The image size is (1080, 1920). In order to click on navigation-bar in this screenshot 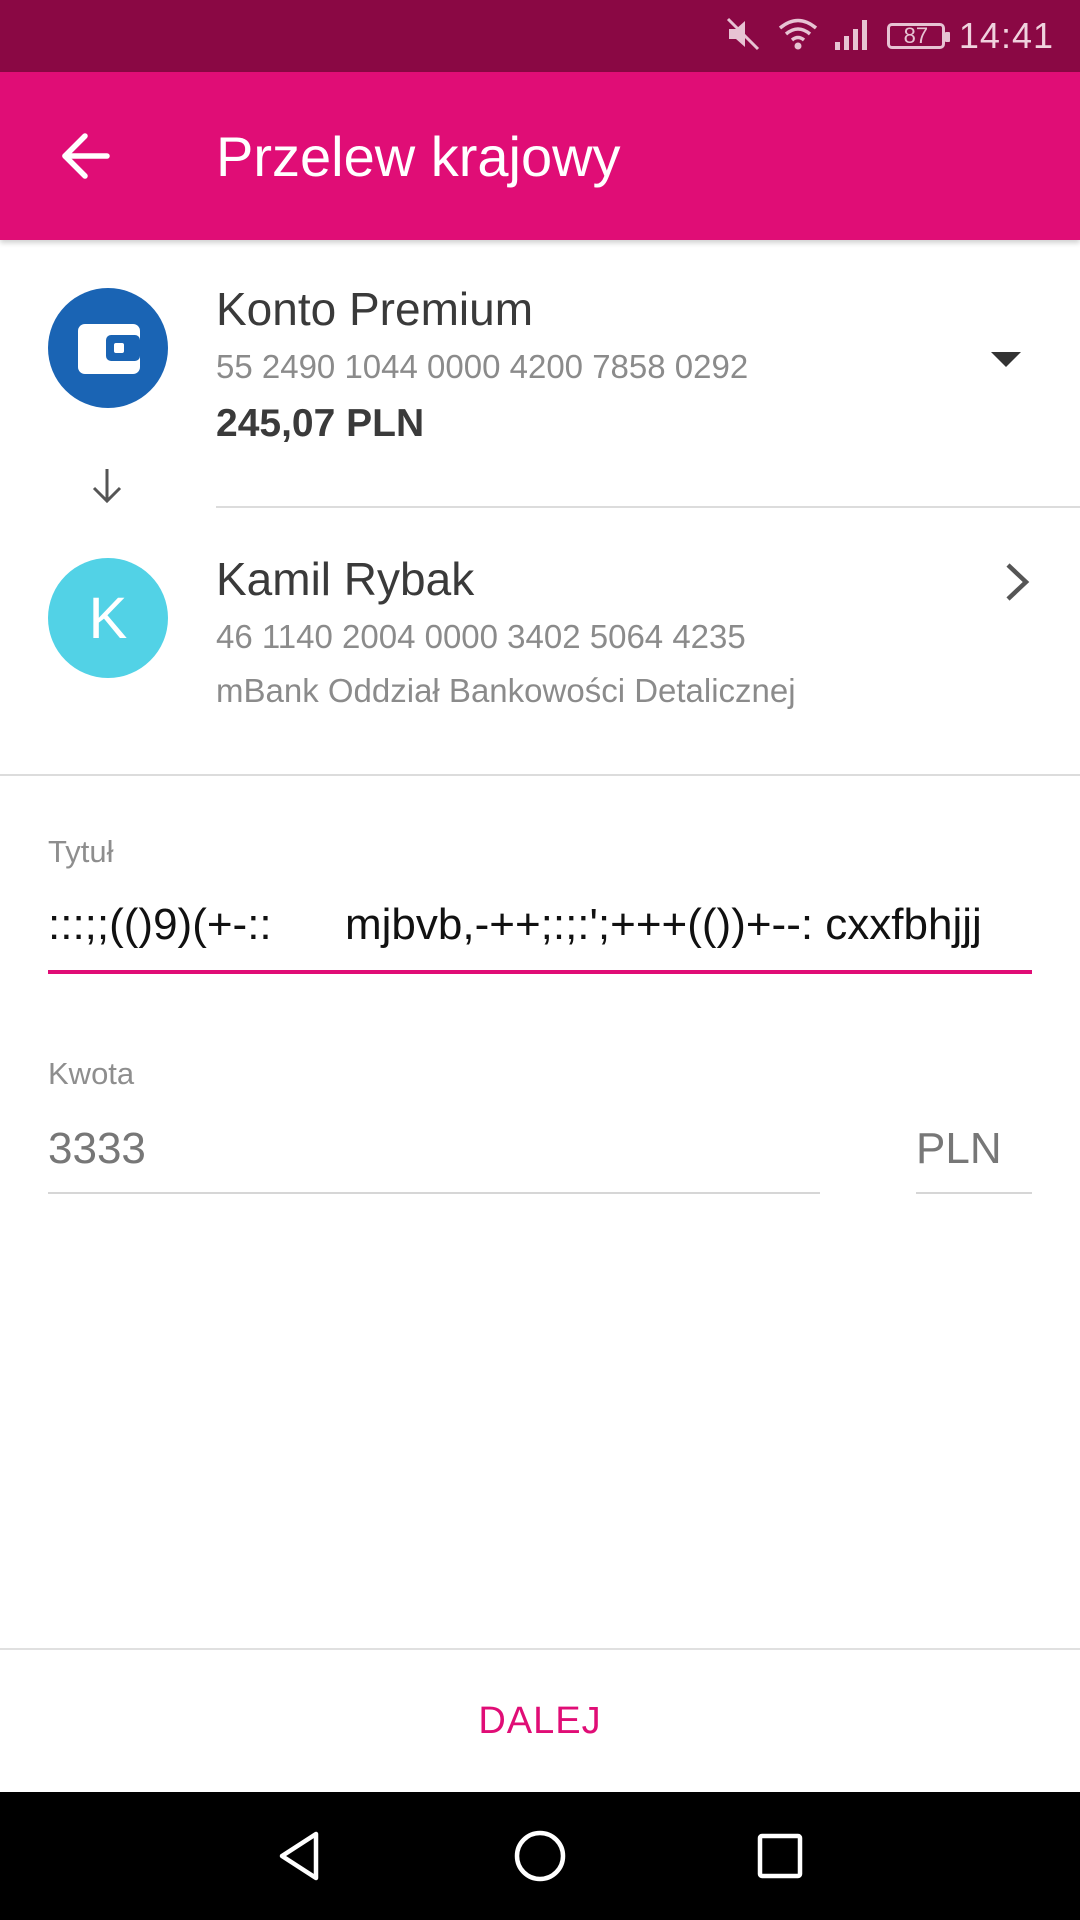, I will do `click(540, 1856)`.